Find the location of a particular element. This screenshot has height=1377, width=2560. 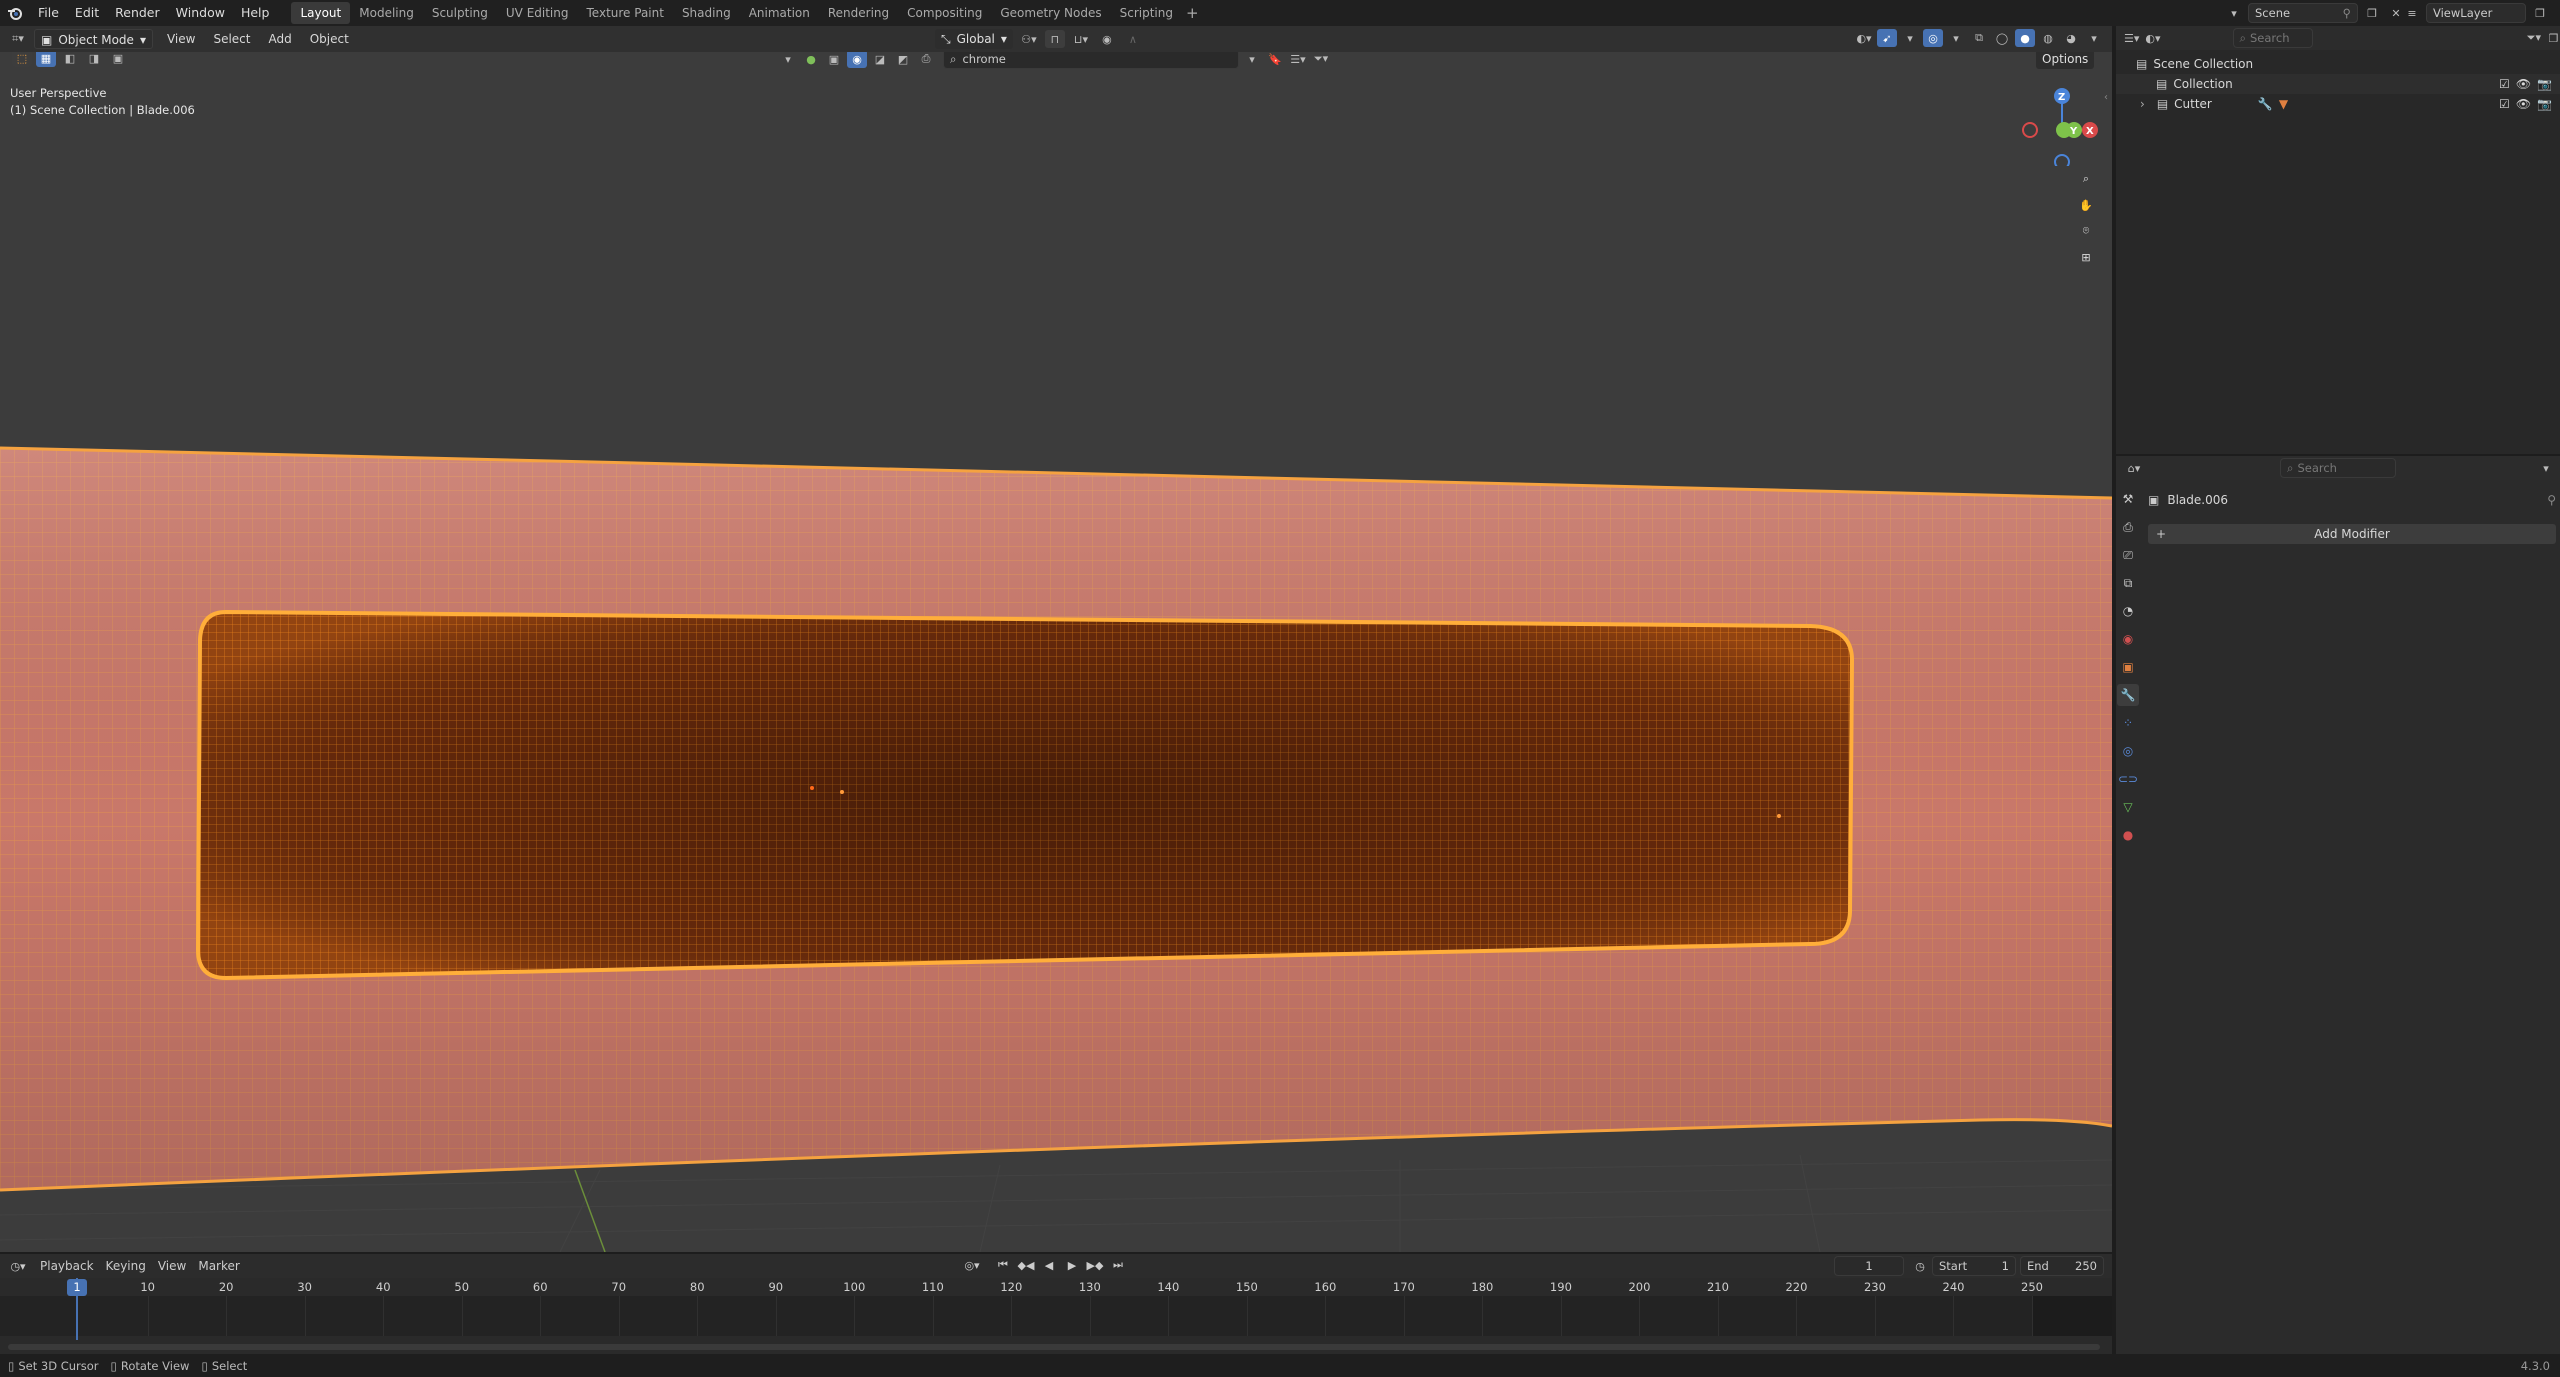

play-reverse-icon: ◀ is located at coordinates (1049, 1265).